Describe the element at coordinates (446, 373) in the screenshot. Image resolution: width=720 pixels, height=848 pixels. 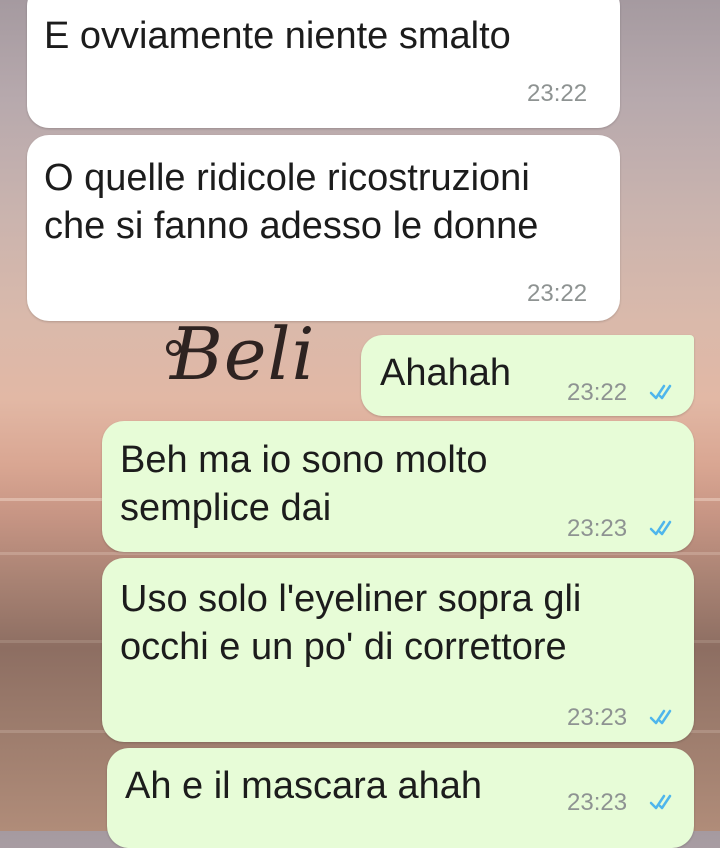
I see `message-text: Ahahah` at that location.